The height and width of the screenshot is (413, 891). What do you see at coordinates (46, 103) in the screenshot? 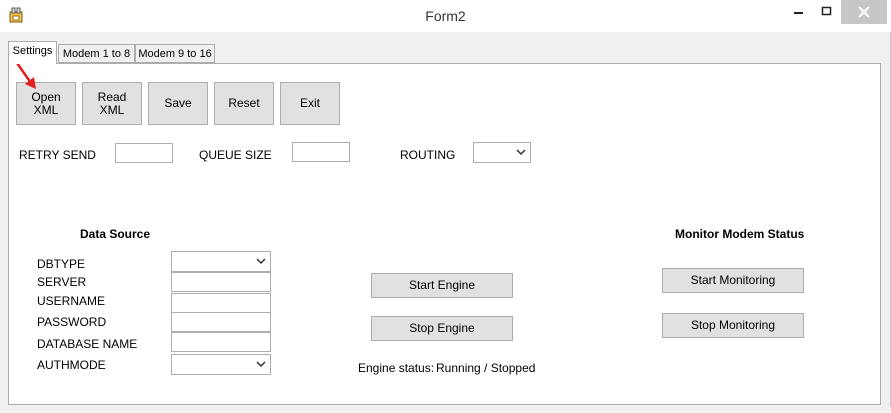
I see `open-xml-label: Open XML` at bounding box center [46, 103].